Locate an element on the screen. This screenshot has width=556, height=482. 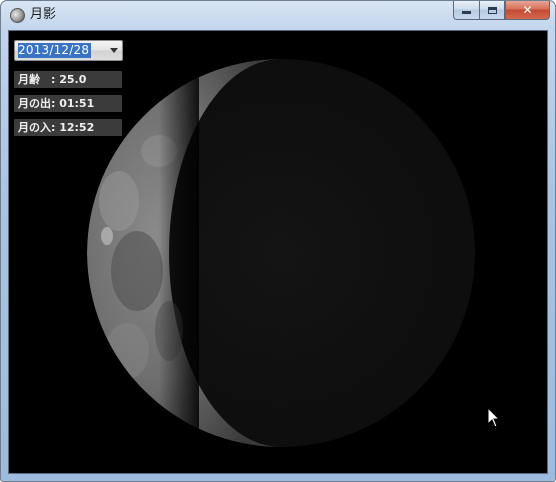
moonrise-label: 月の出: 01:51 is located at coordinates (68, 103).